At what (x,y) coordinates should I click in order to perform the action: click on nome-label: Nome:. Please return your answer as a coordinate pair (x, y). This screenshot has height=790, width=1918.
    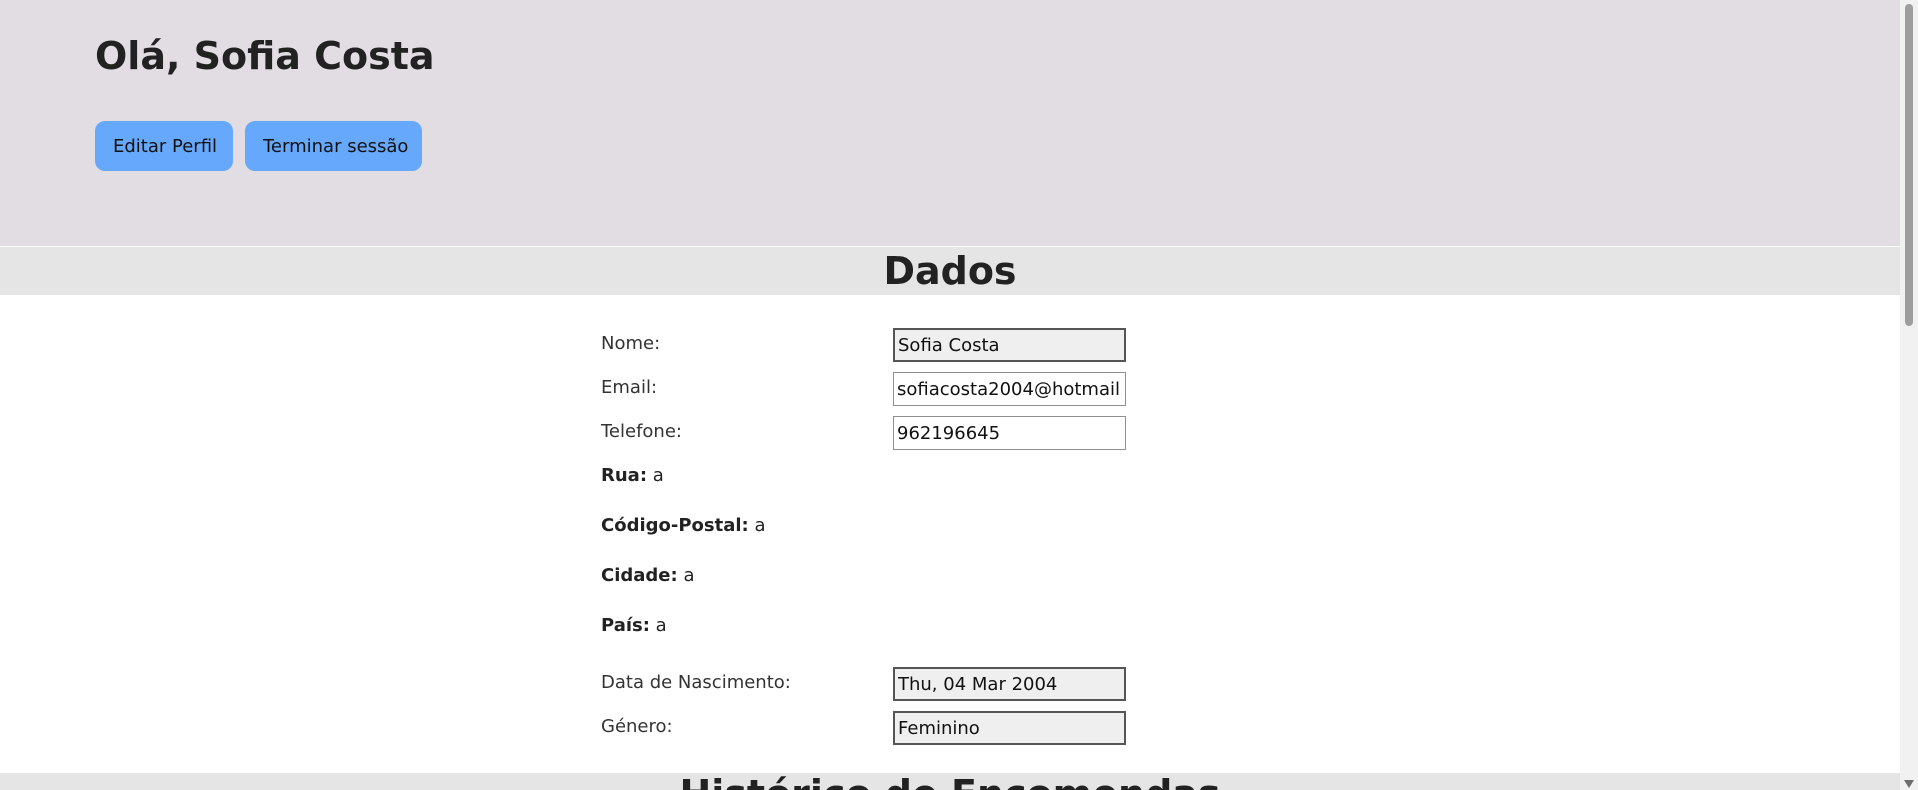
    Looking at the image, I should click on (631, 343).